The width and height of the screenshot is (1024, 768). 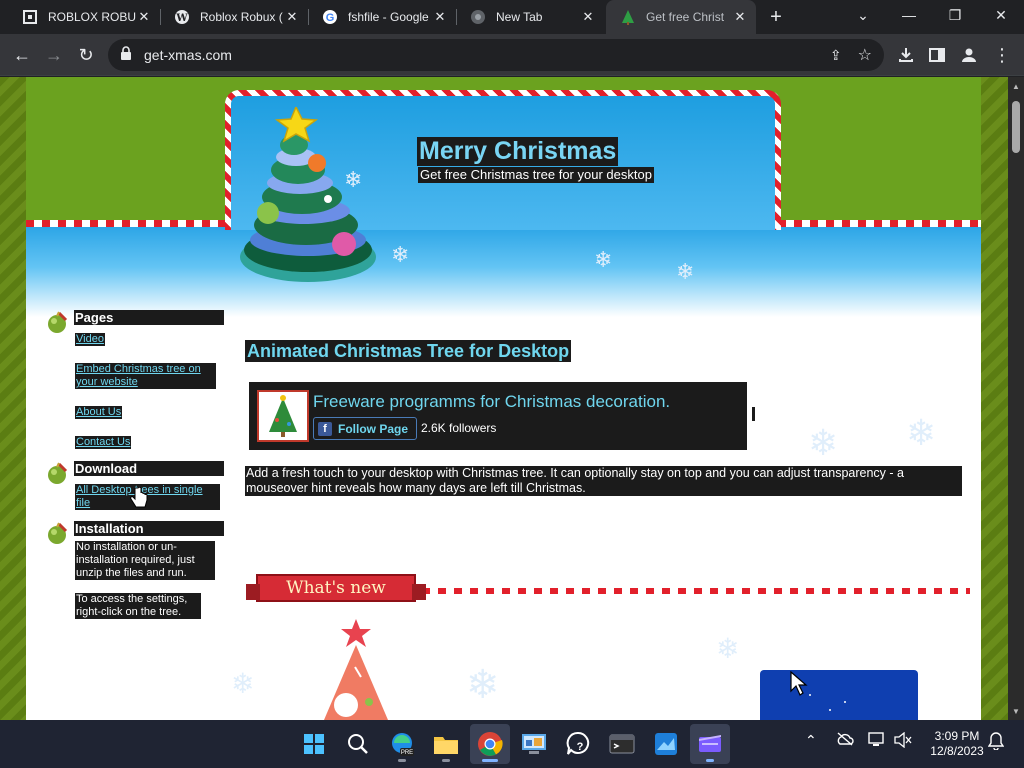 What do you see at coordinates (99, 412) in the screenshot?
I see `sidebar-link-about-us: About Us` at bounding box center [99, 412].